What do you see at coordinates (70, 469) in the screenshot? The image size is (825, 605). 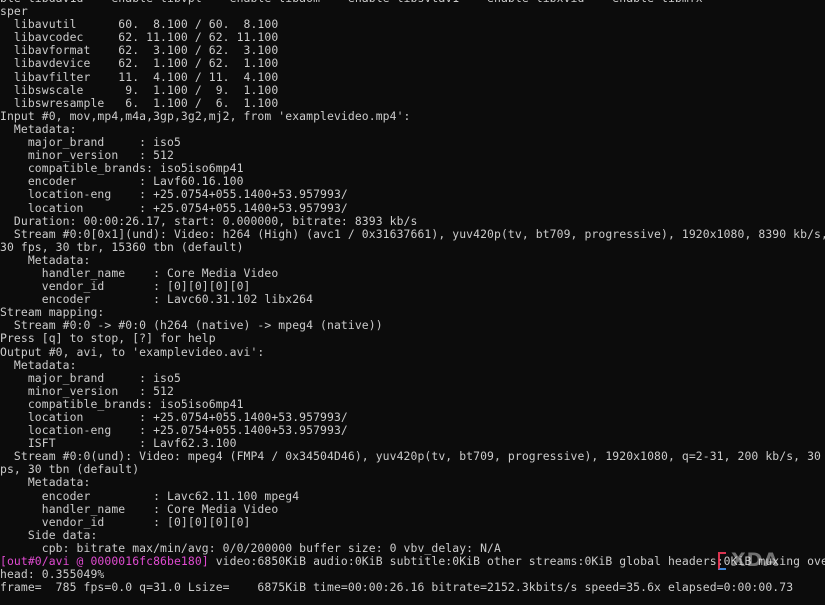 I see `terminal-line-text: ps, 30 tbn (default)` at bounding box center [70, 469].